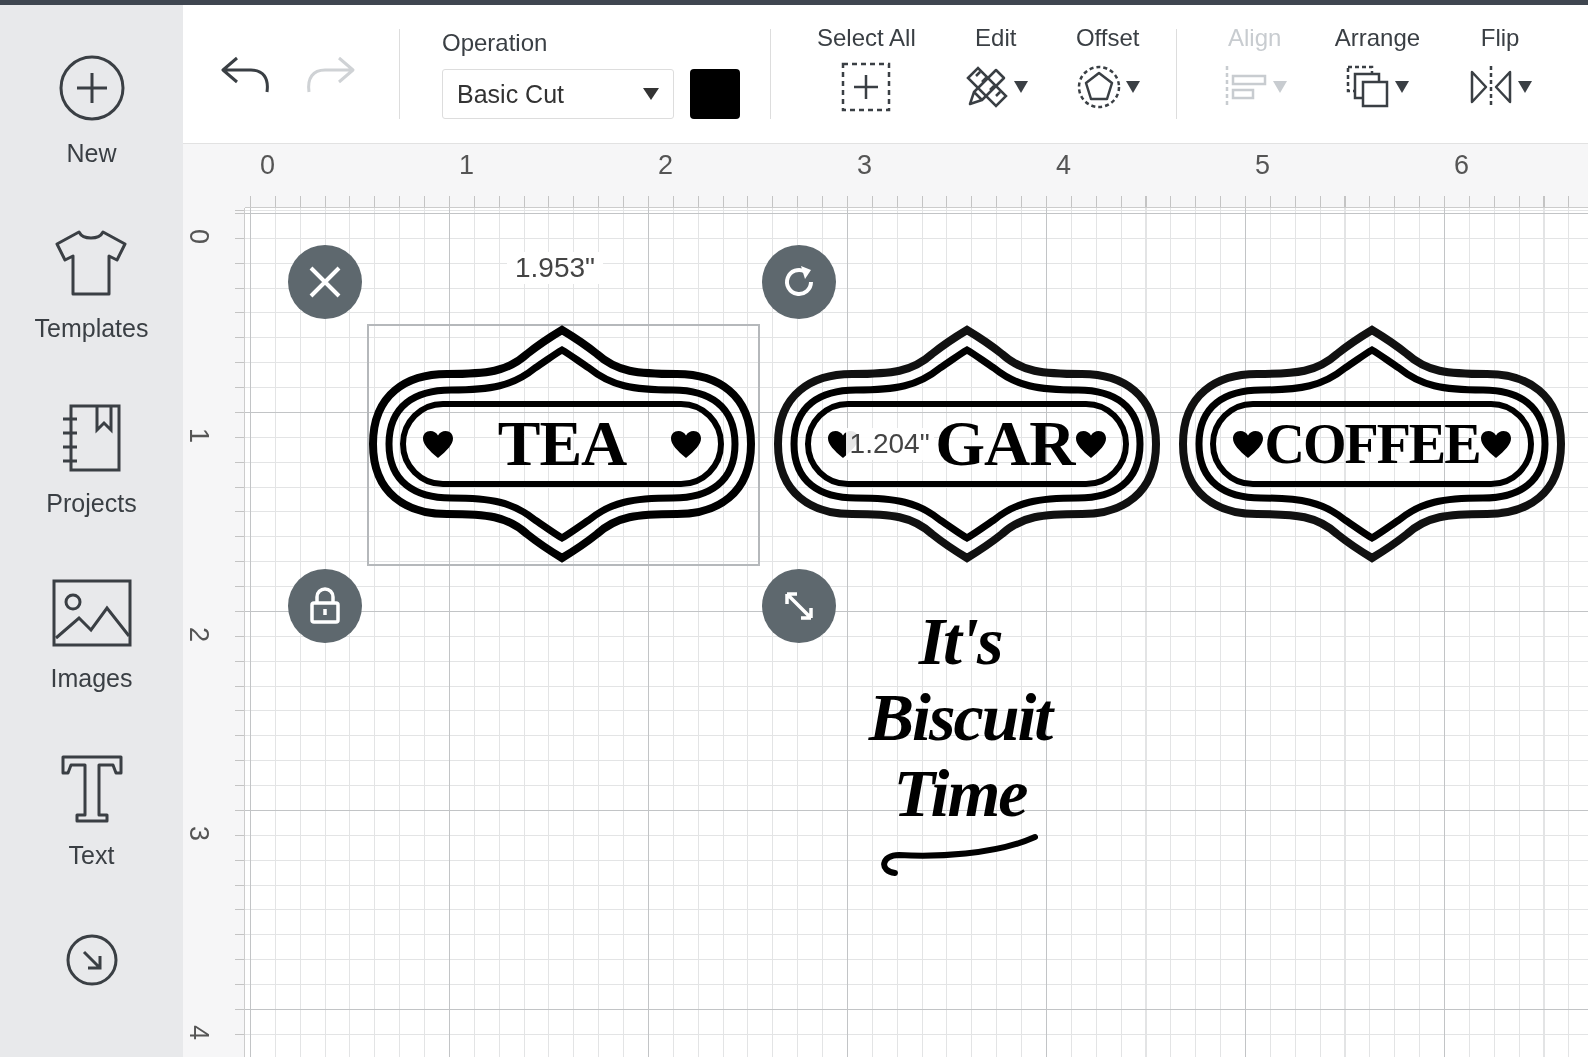  Describe the element at coordinates (651, 94) in the screenshot. I see `caret-icon` at that location.